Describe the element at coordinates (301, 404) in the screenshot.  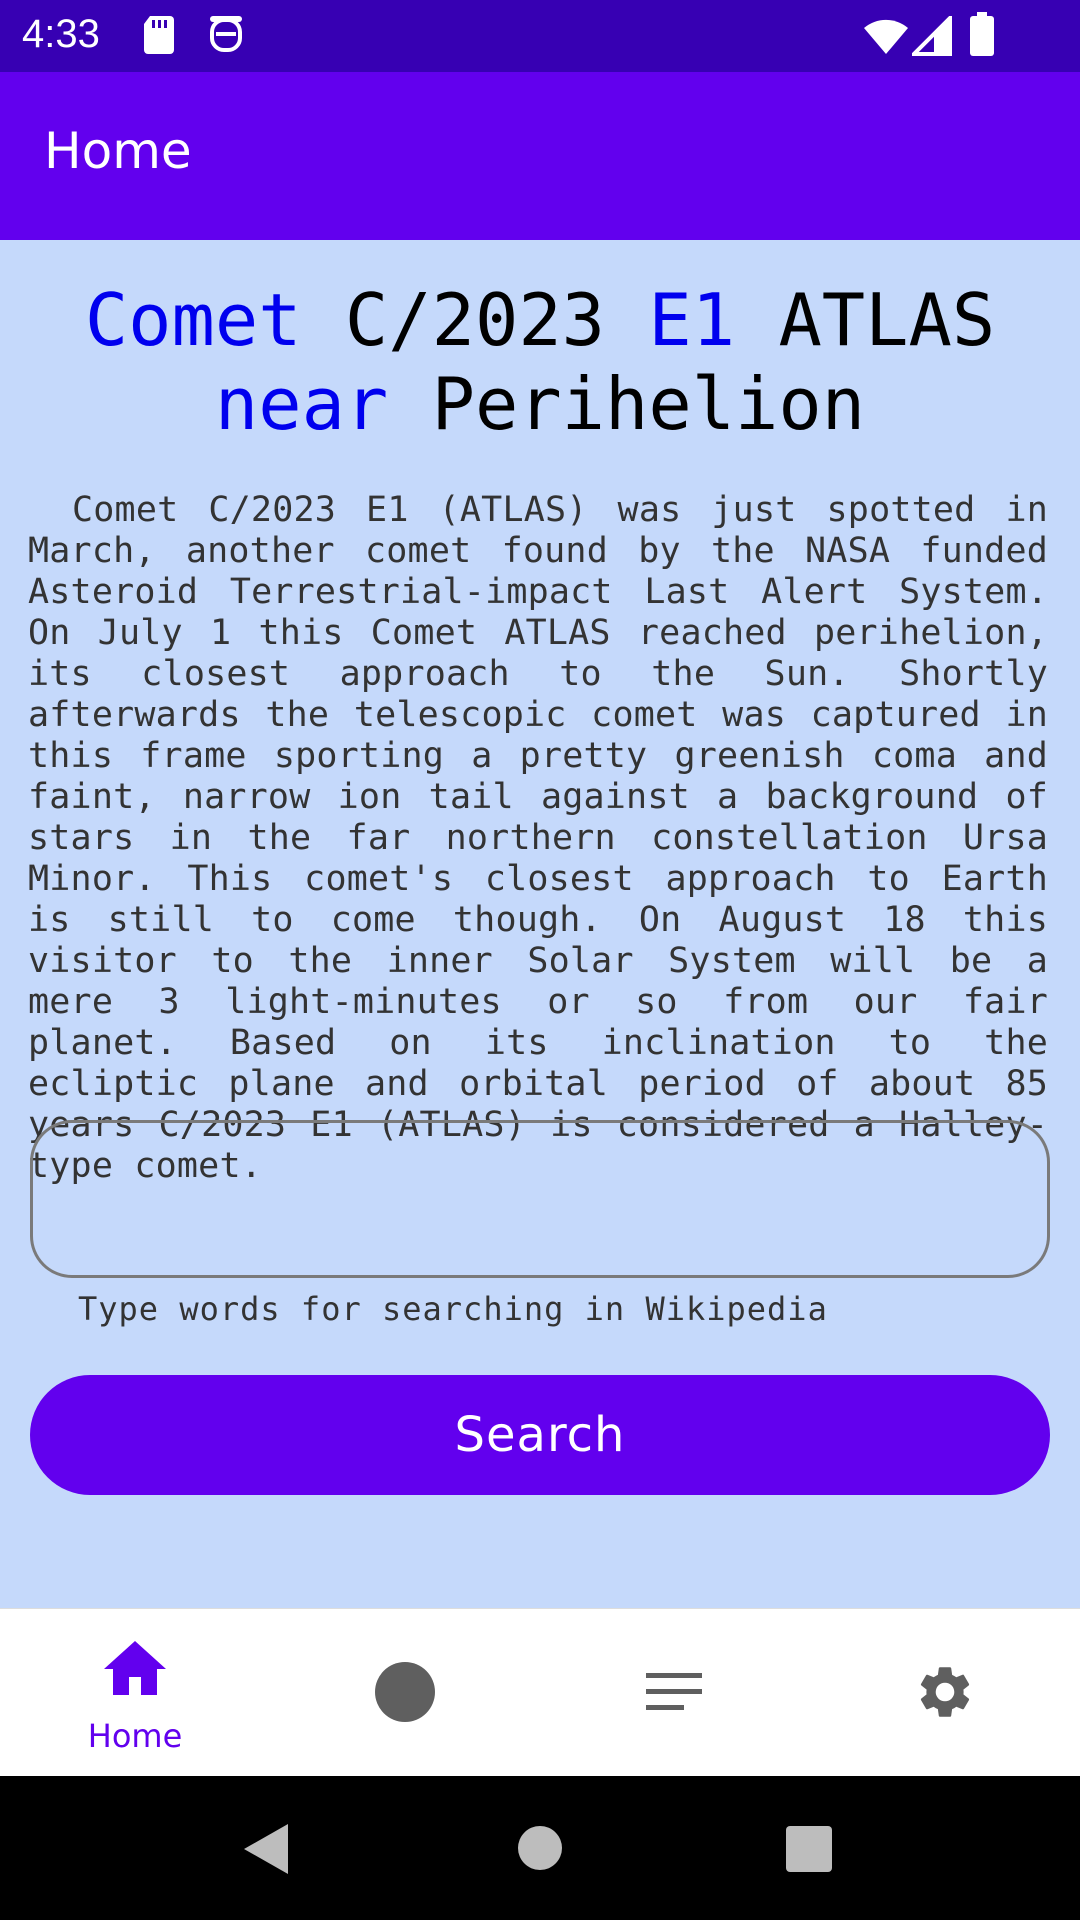
I see `headline-word: near` at that location.